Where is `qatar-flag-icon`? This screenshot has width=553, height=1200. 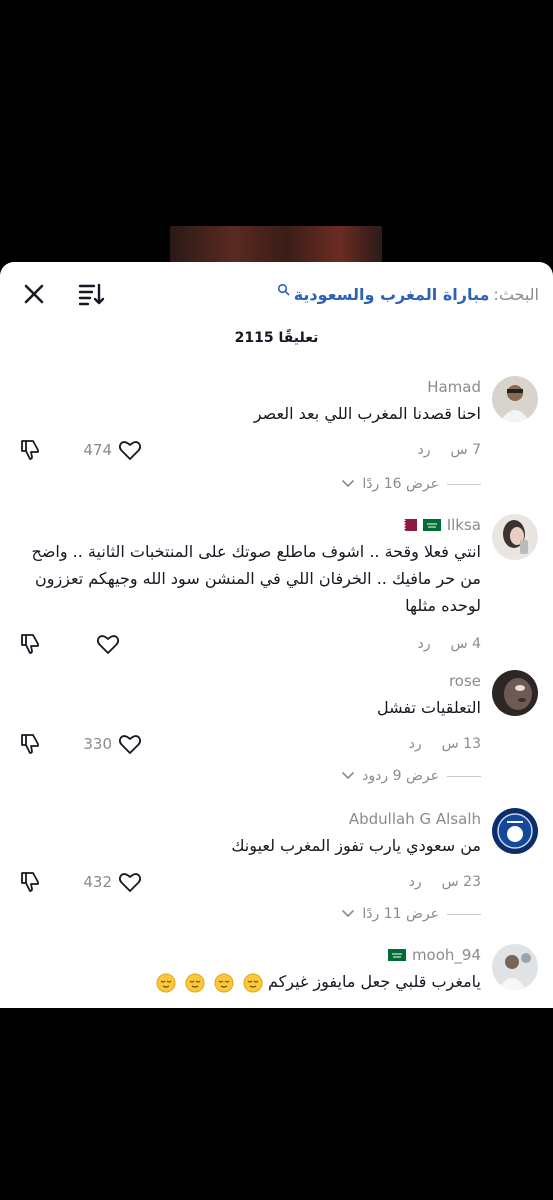 qatar-flag-icon is located at coordinates (407, 525).